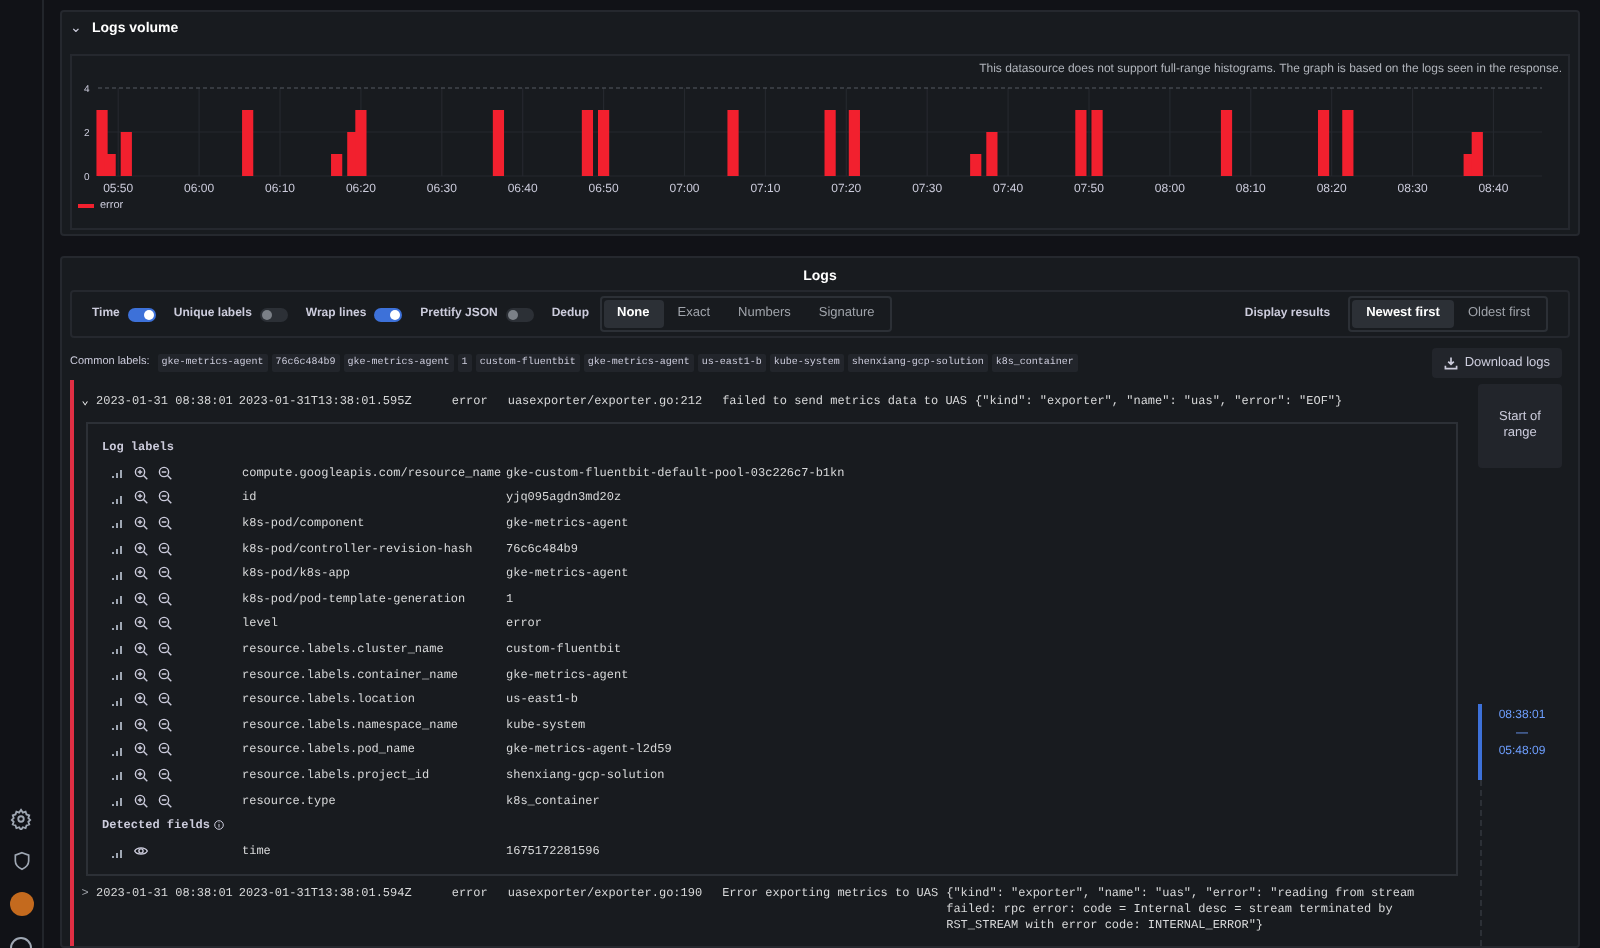  Describe the element at coordinates (1480, 742) in the screenshot. I see `range-marker` at that location.